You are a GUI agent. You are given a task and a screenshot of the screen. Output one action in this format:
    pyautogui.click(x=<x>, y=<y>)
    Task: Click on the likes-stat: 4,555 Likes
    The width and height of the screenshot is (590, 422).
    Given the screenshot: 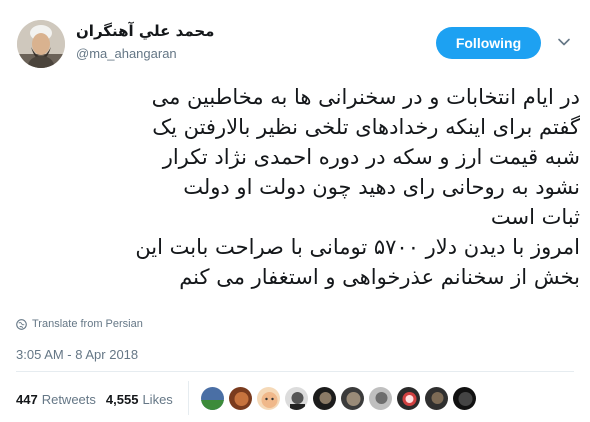 What is the action you would take?
    pyautogui.click(x=139, y=399)
    